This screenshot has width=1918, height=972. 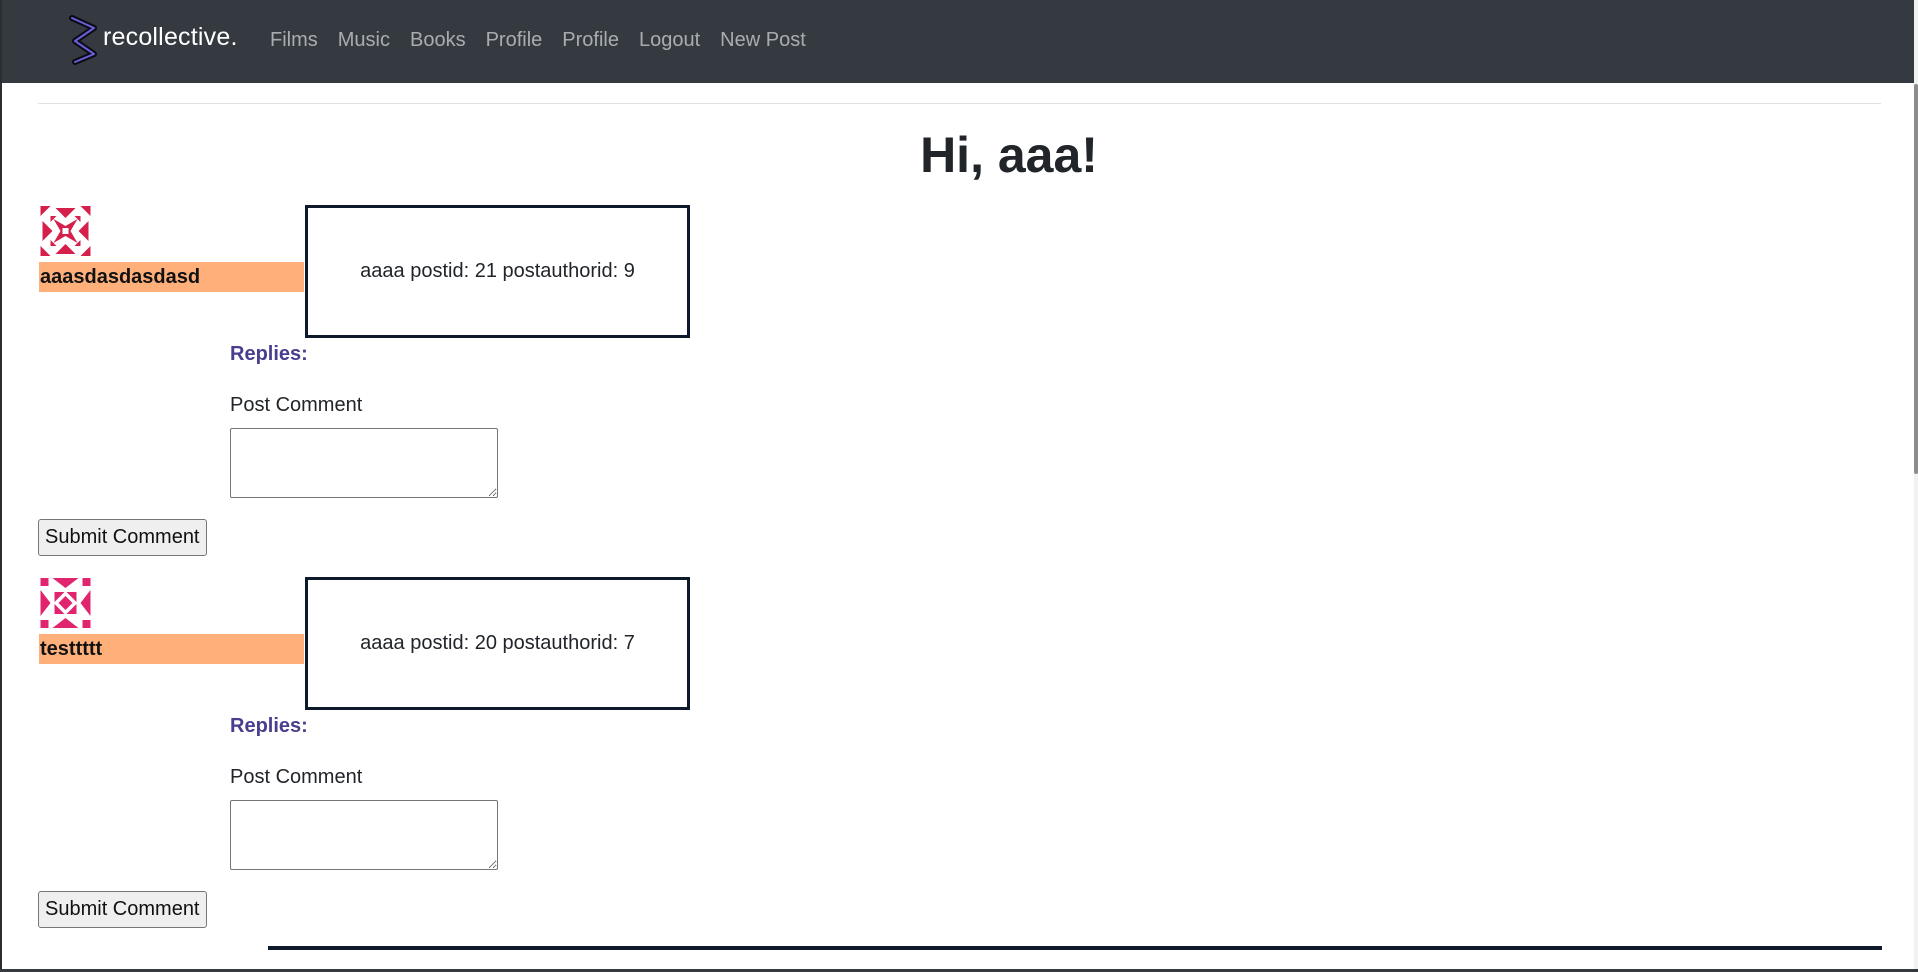 I want to click on page-title: Hi, aaa!, so click(x=959, y=155).